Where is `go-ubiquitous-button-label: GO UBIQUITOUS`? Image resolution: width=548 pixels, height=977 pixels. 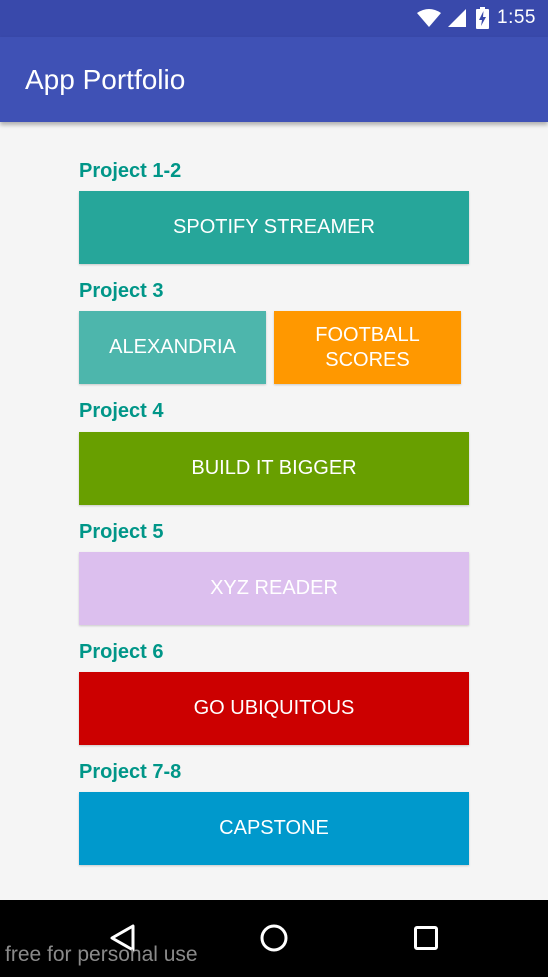 go-ubiquitous-button-label: GO UBIQUITOUS is located at coordinates (274, 708).